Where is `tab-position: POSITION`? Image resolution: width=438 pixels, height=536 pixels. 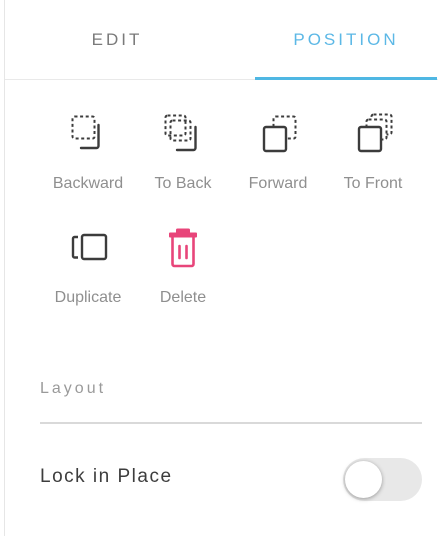 tab-position: POSITION is located at coordinates (346, 40).